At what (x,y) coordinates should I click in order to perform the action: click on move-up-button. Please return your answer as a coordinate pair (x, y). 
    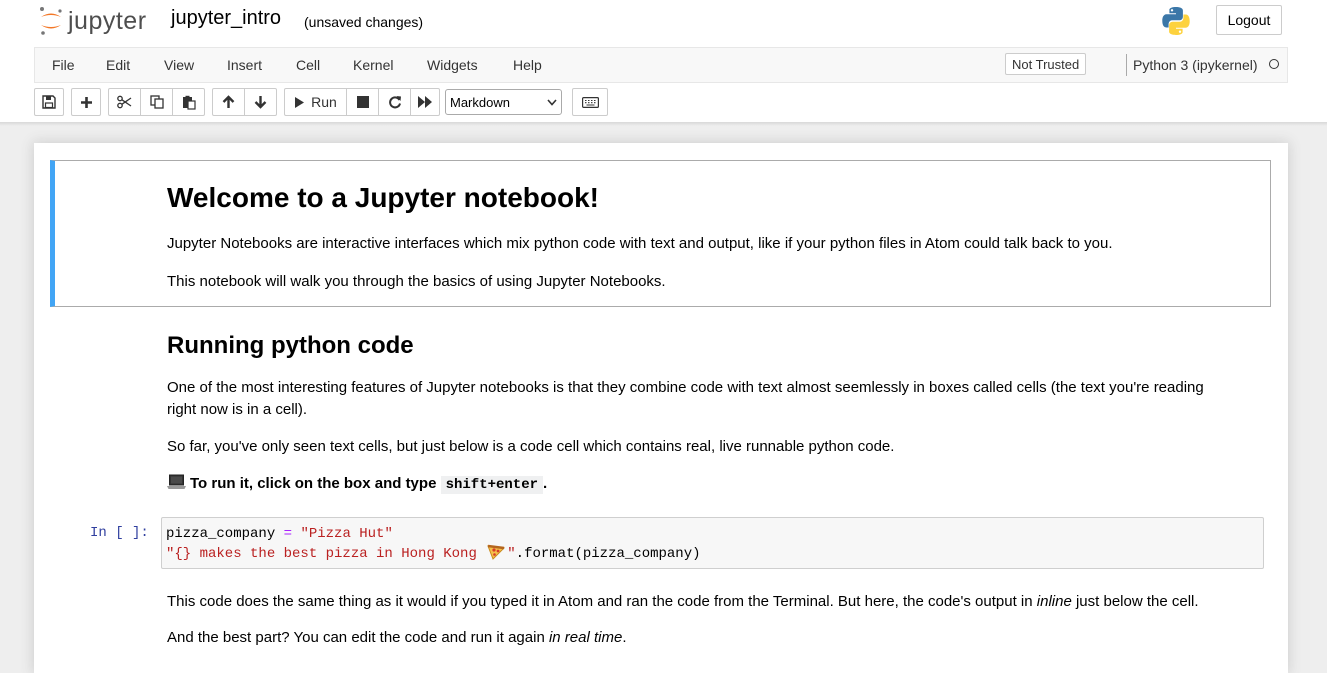
    Looking at the image, I should click on (228, 102).